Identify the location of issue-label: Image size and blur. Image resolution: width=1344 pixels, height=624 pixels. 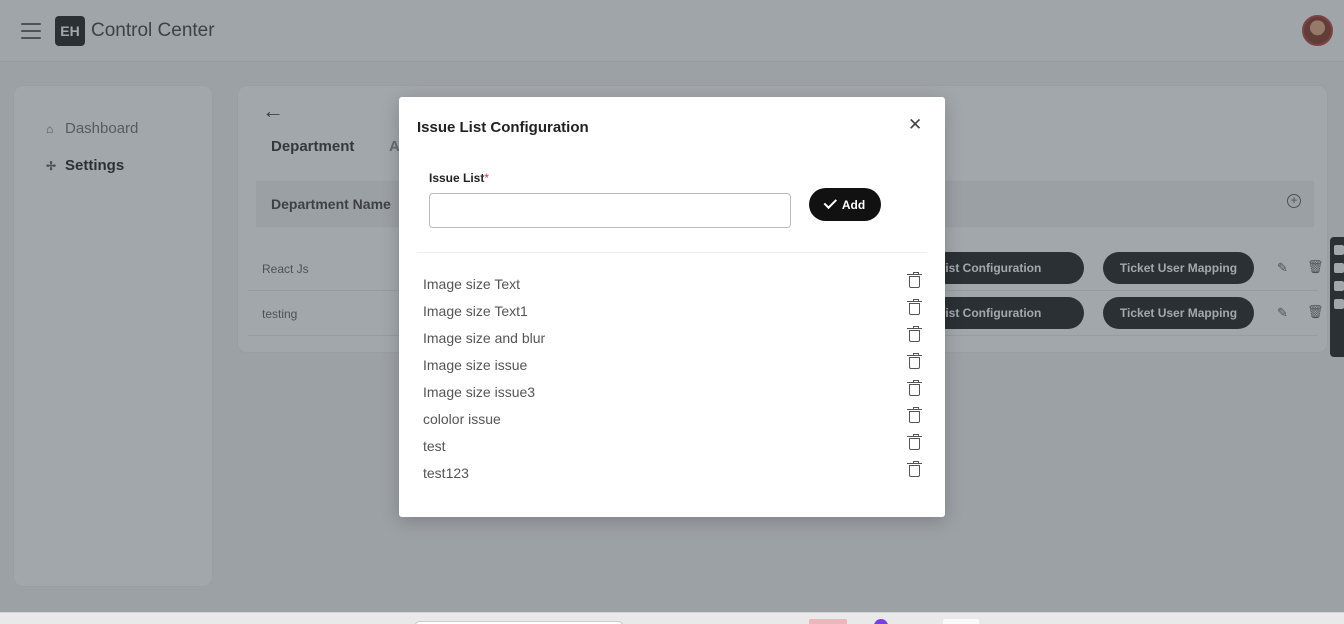
(484, 338).